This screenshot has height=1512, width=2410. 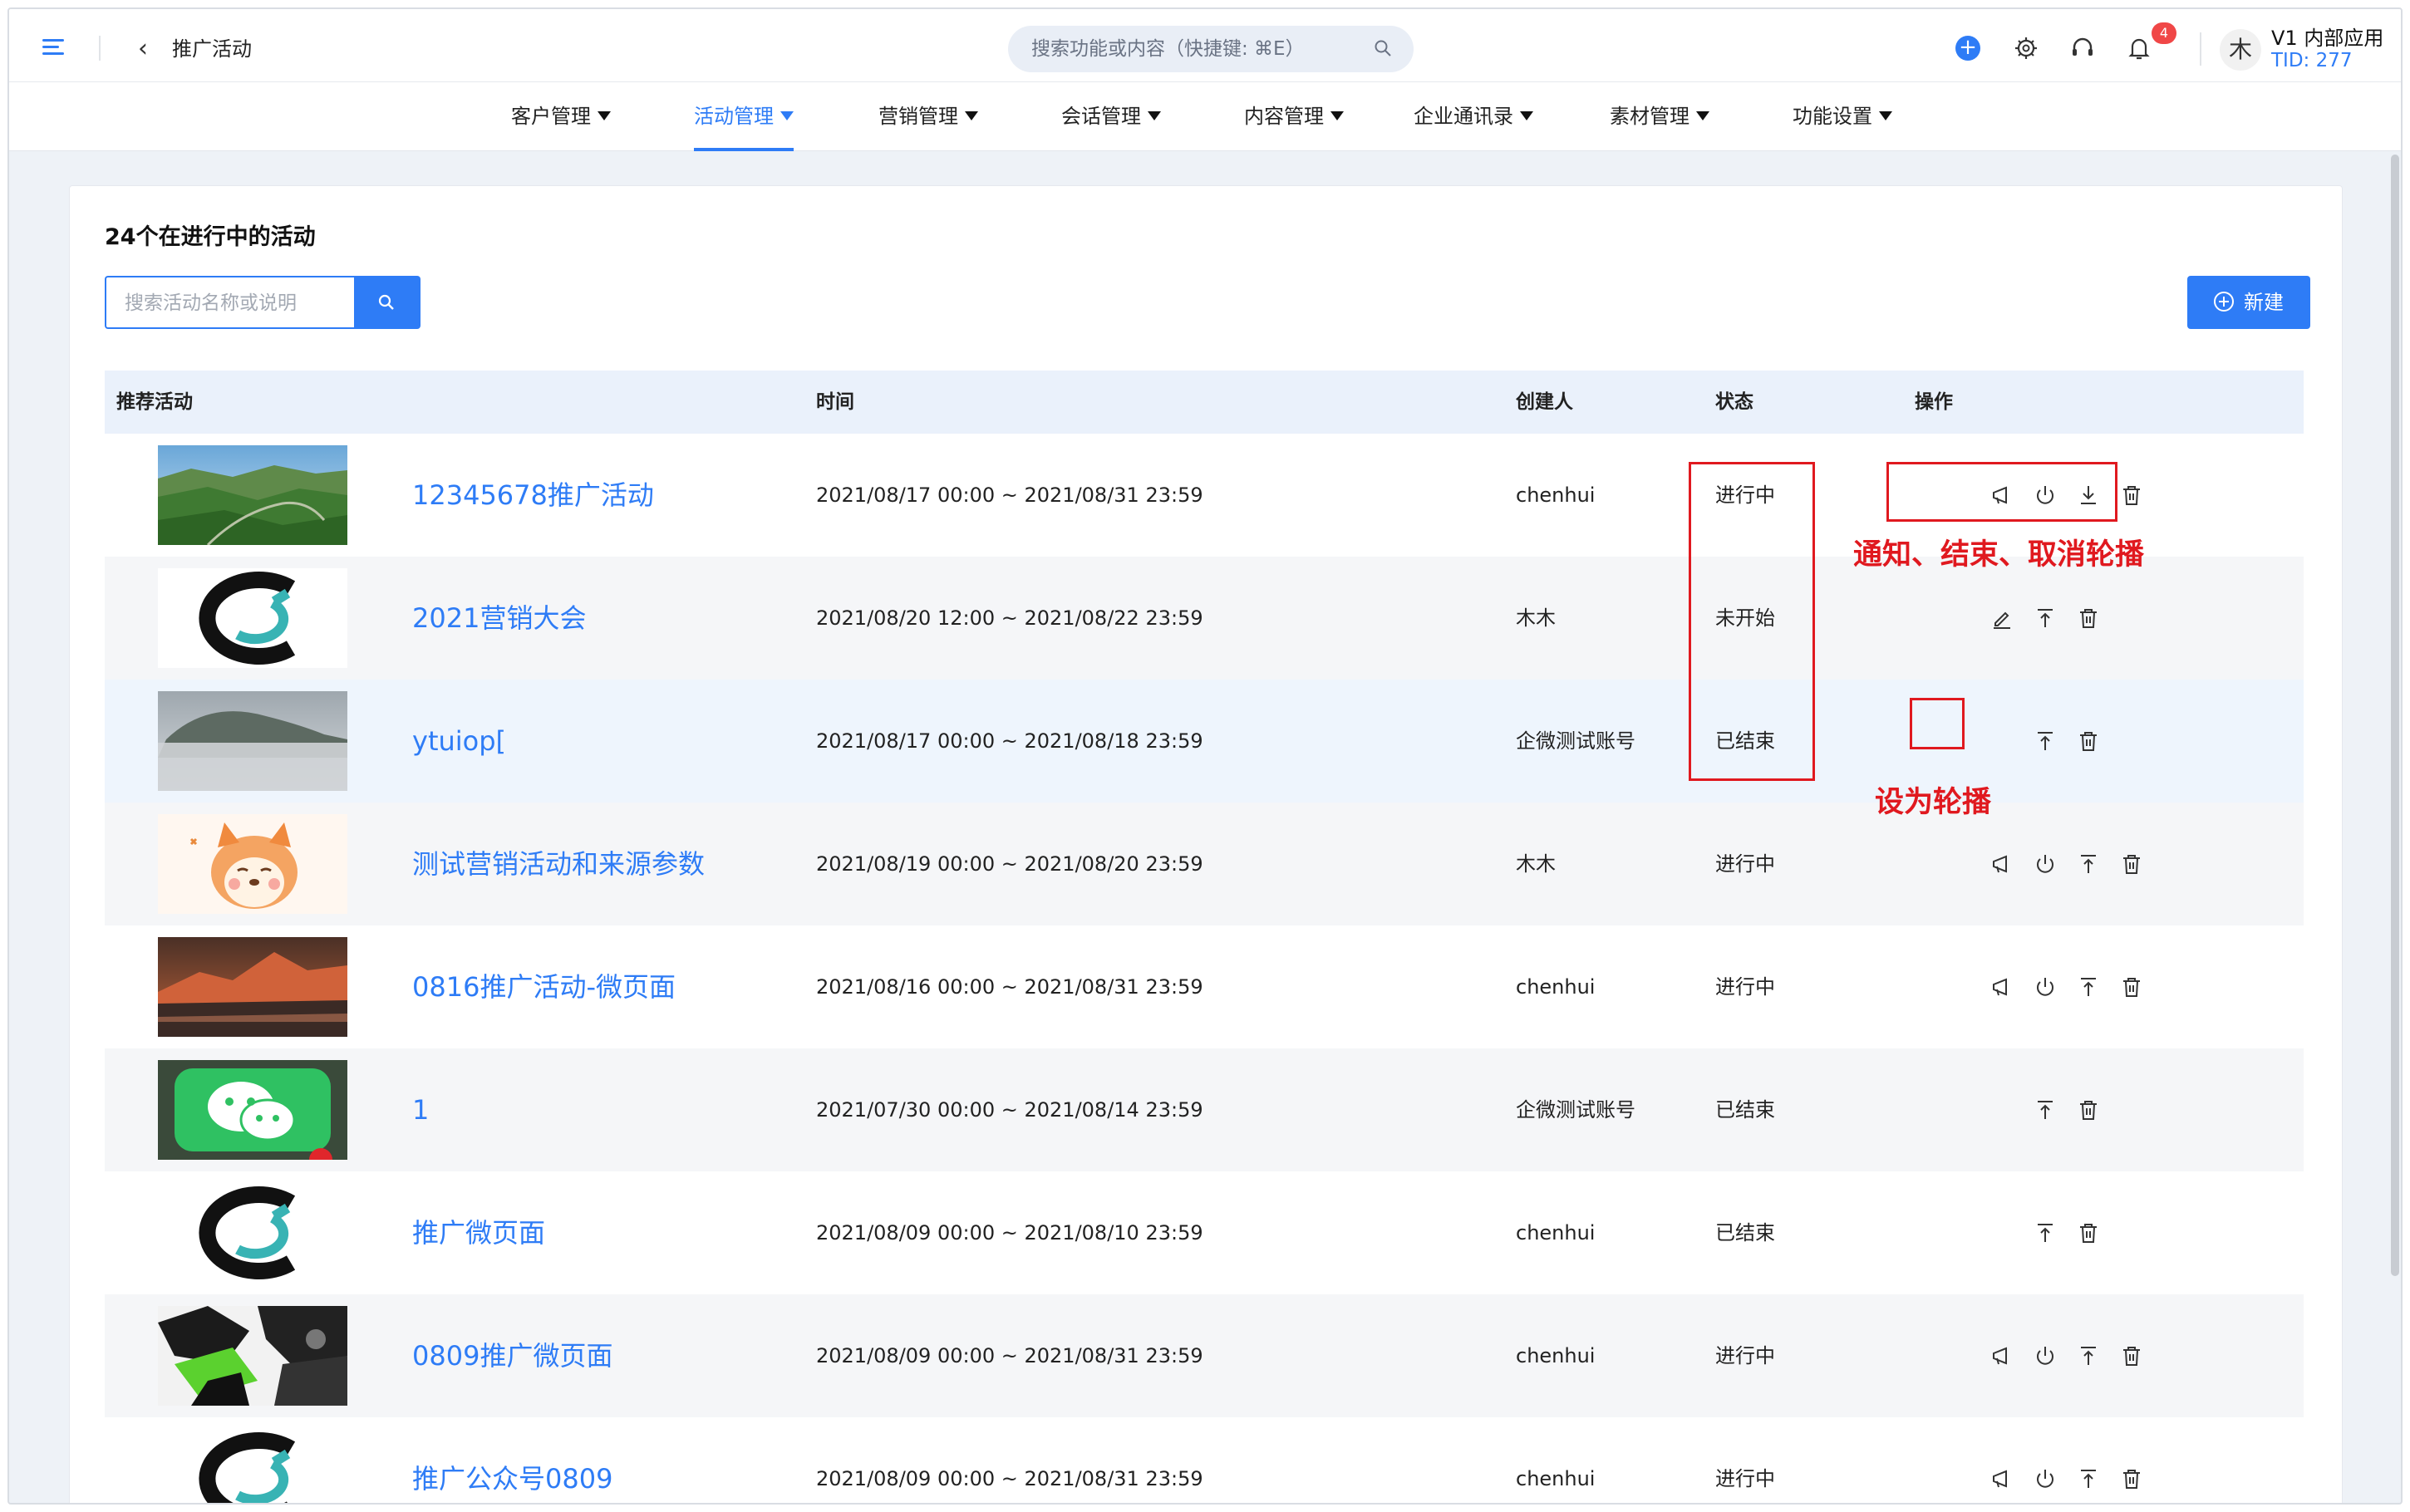 What do you see at coordinates (1933, 803) in the screenshot?
I see `carousel-annotation: 设为轮播` at bounding box center [1933, 803].